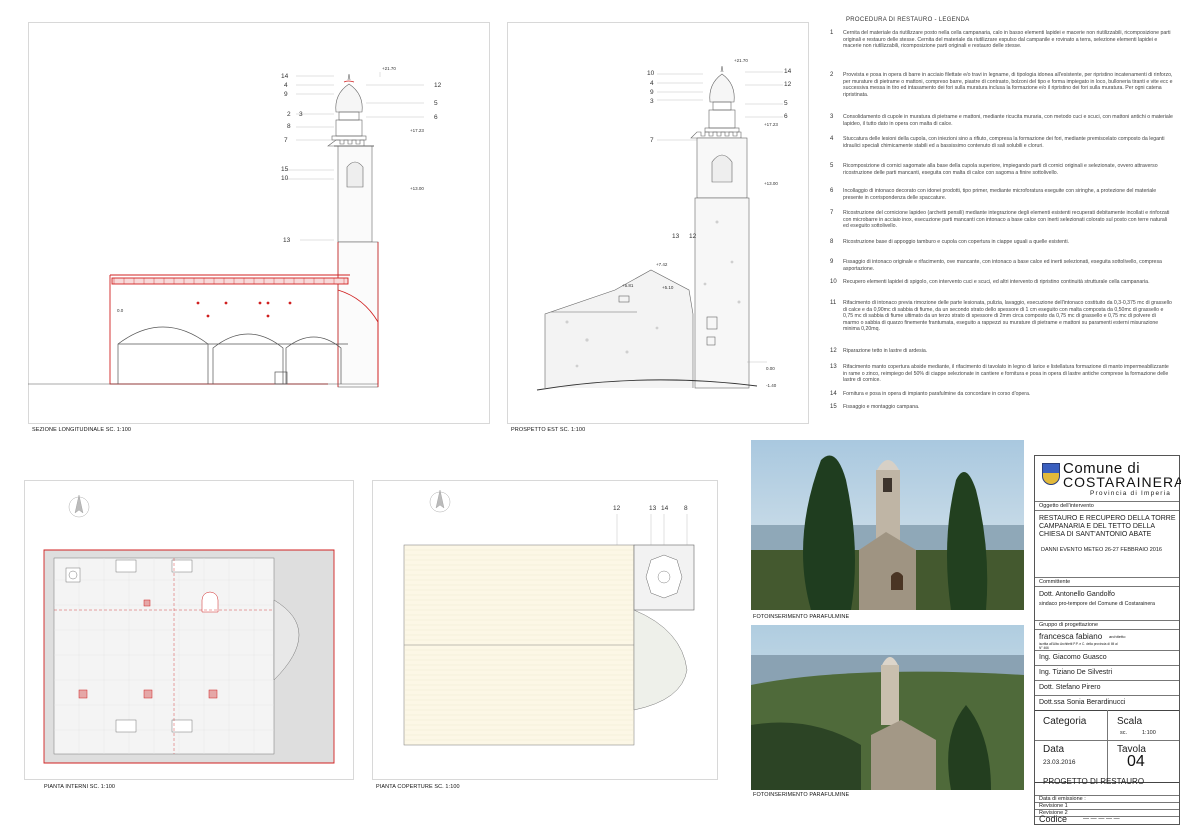  Describe the element at coordinates (286, 85) in the screenshot. I see `section-callout-4: 4` at that location.